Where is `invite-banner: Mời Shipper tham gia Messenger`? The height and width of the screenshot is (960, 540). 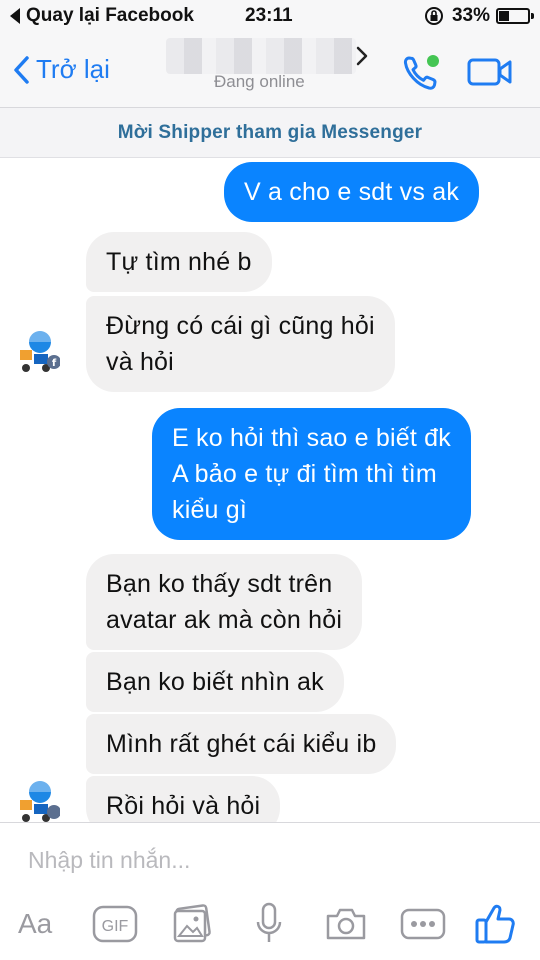 invite-banner: Mời Shipper tham gia Messenger is located at coordinates (270, 133).